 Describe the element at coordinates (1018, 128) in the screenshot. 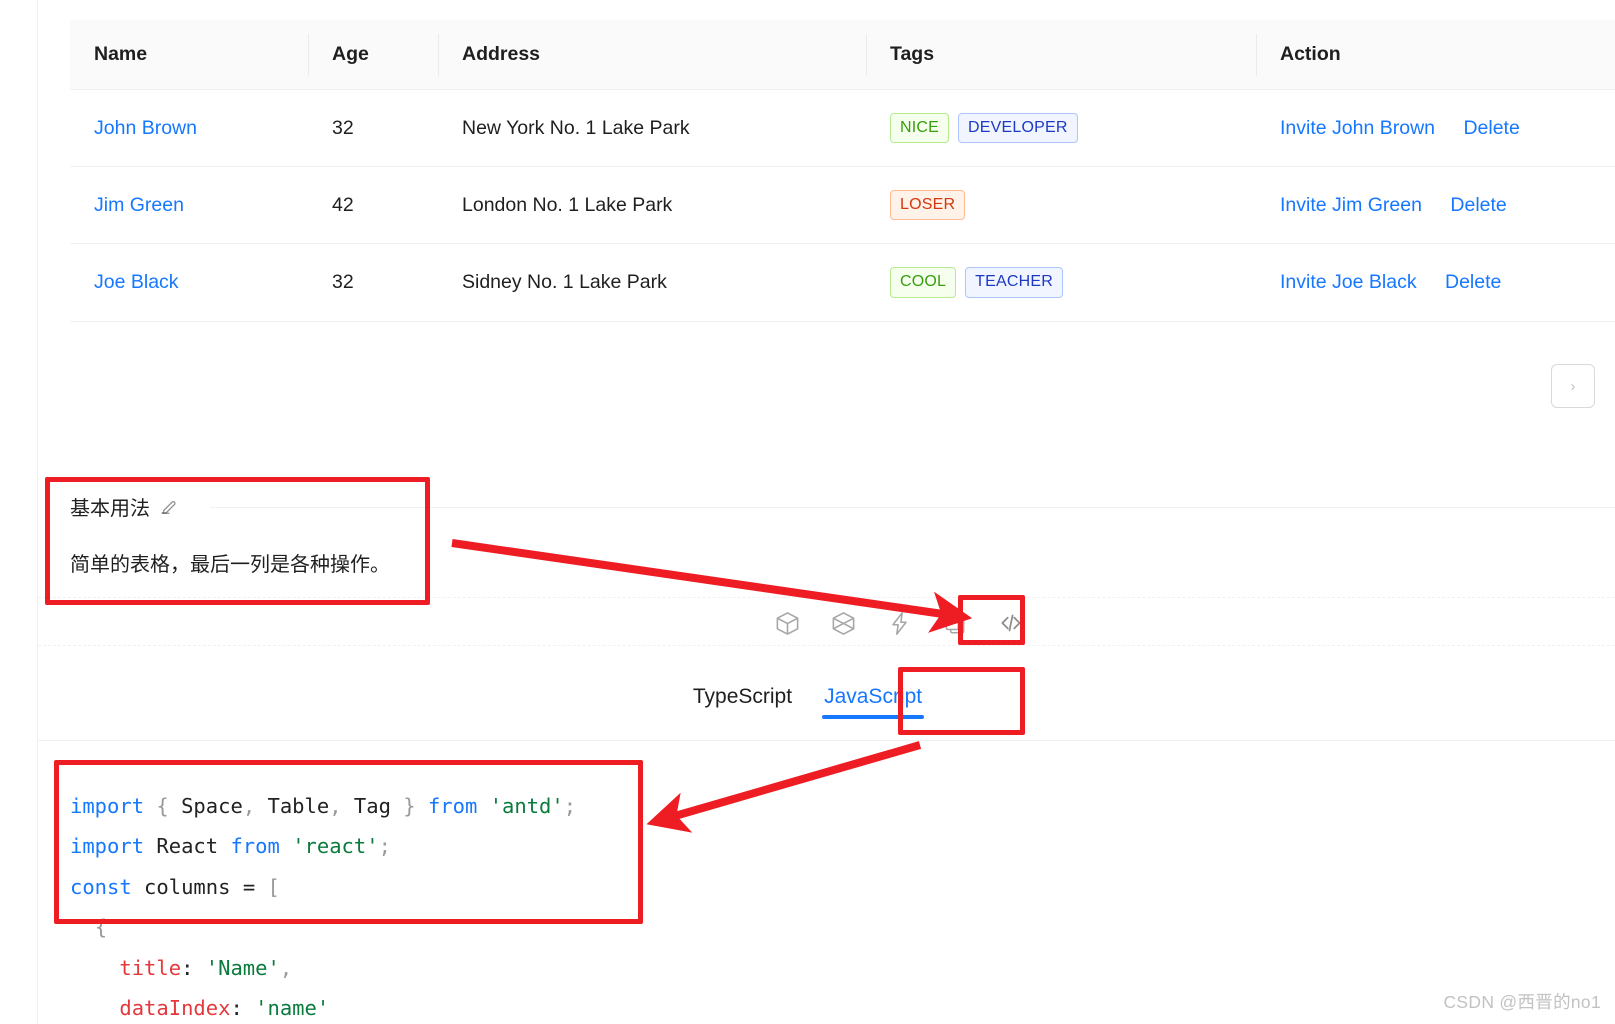

I see `tag: DEVELOPER` at that location.